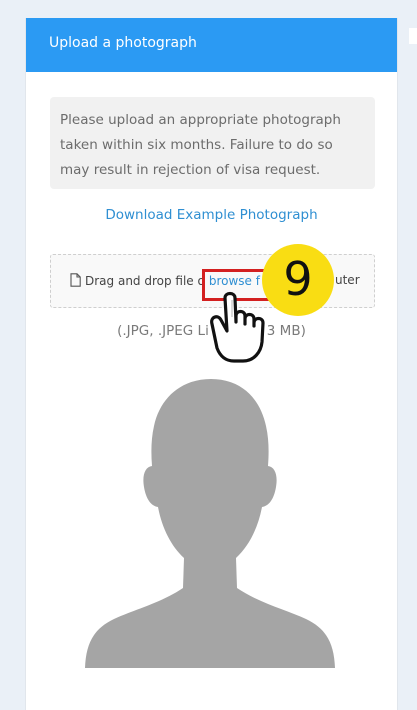  Describe the element at coordinates (75, 280) in the screenshot. I see `file-icon` at that location.